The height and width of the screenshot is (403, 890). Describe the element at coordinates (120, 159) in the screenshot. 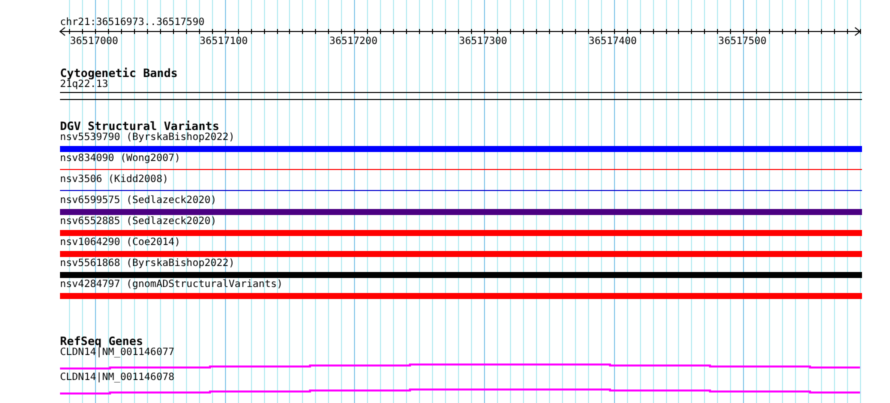

I see `feature-label: nsv834090 (Wong2007)` at that location.